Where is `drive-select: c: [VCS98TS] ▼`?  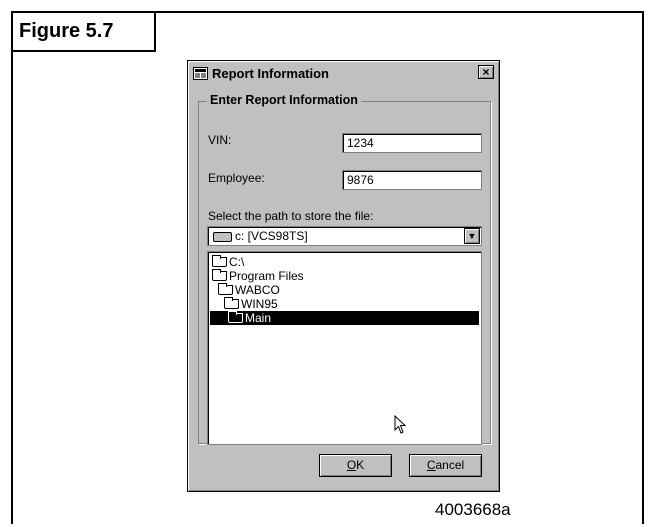
drive-select: c: [VCS98TS] ▼ is located at coordinates (344, 236).